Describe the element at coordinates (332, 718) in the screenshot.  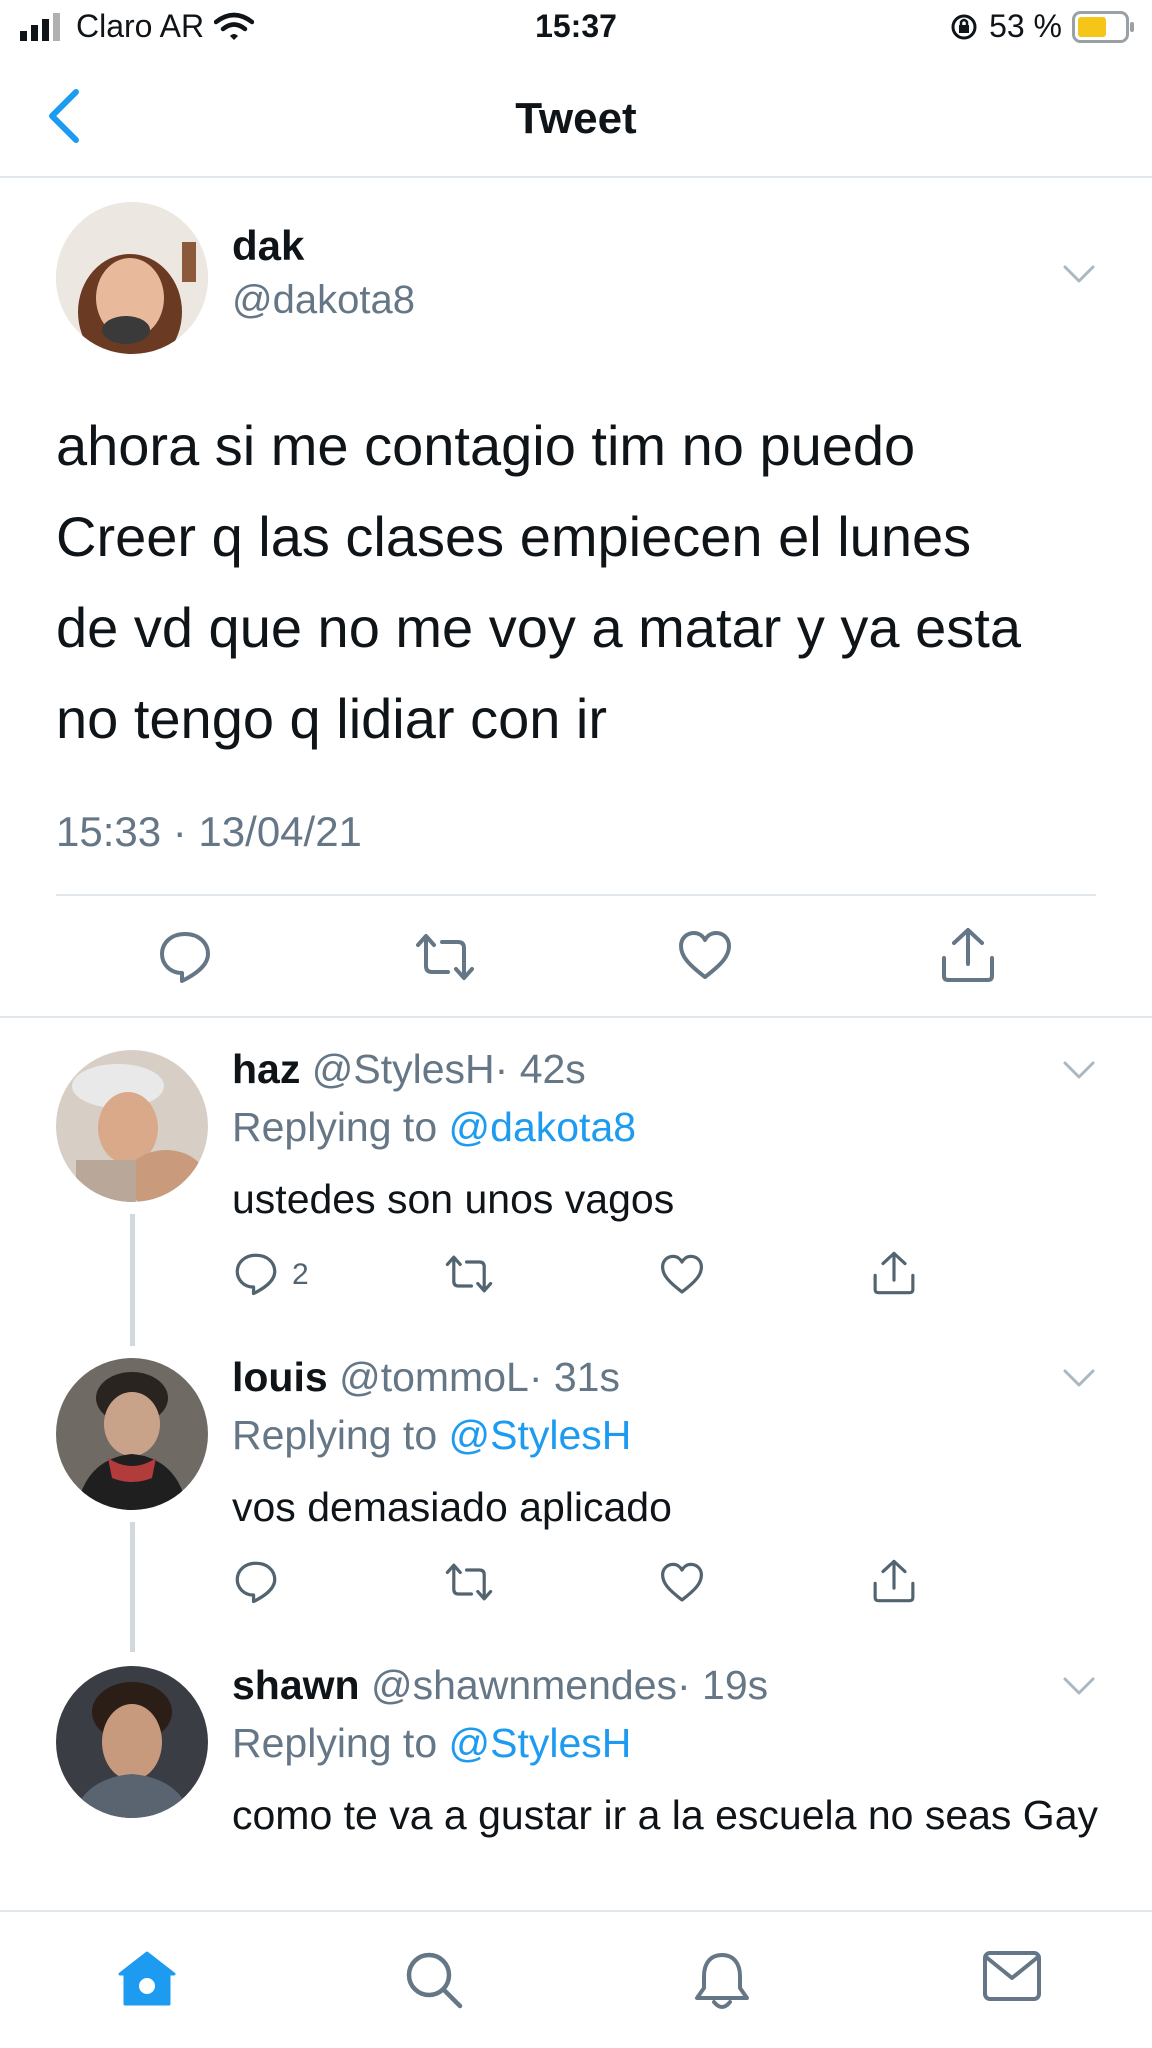
I see `tweet-text-line: no tengo q lidiar con ir` at that location.